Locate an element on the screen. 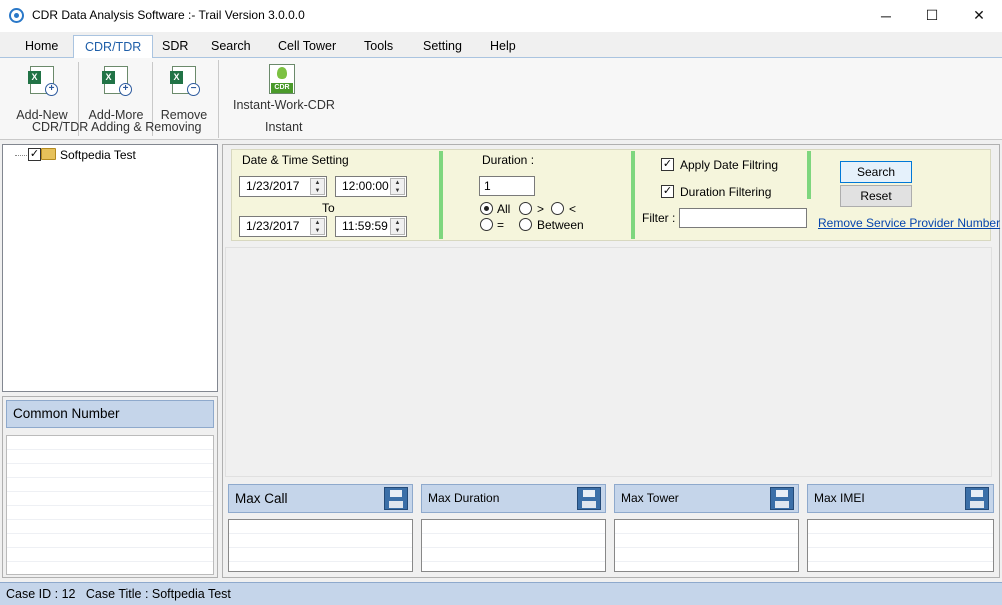 The height and width of the screenshot is (605, 1002). case-tree: ✓ Softpedia Test is located at coordinates (110, 268).